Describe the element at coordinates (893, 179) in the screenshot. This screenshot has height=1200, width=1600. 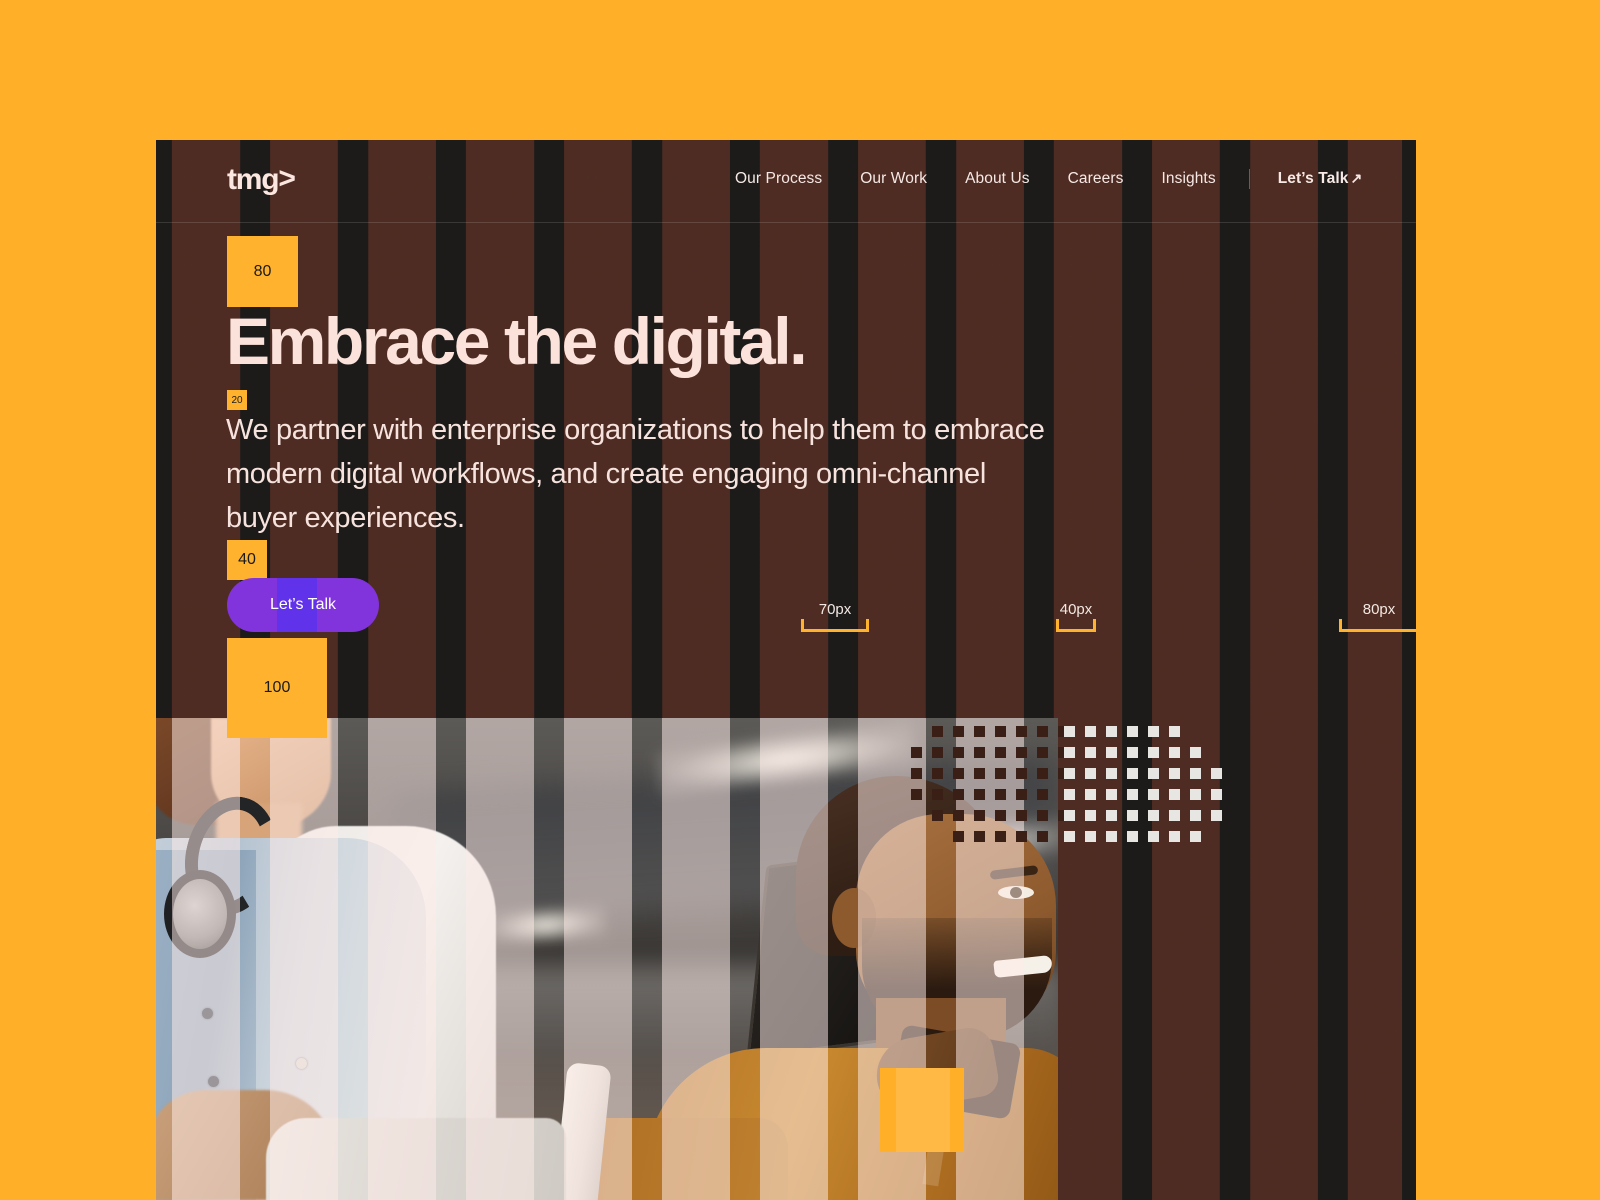
I see `nav-item-our-work: Our Work` at that location.